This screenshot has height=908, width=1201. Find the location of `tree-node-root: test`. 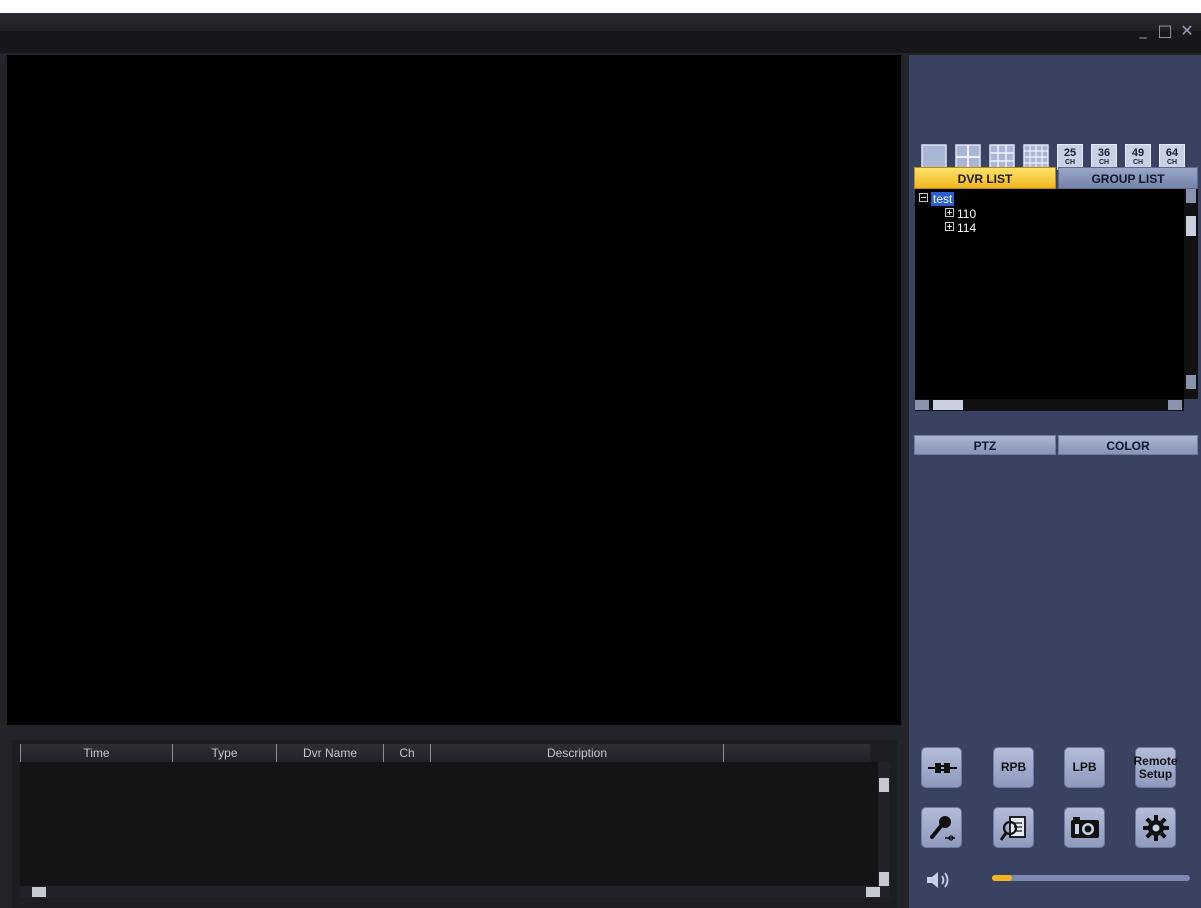

tree-node-root: test is located at coordinates (937, 199).